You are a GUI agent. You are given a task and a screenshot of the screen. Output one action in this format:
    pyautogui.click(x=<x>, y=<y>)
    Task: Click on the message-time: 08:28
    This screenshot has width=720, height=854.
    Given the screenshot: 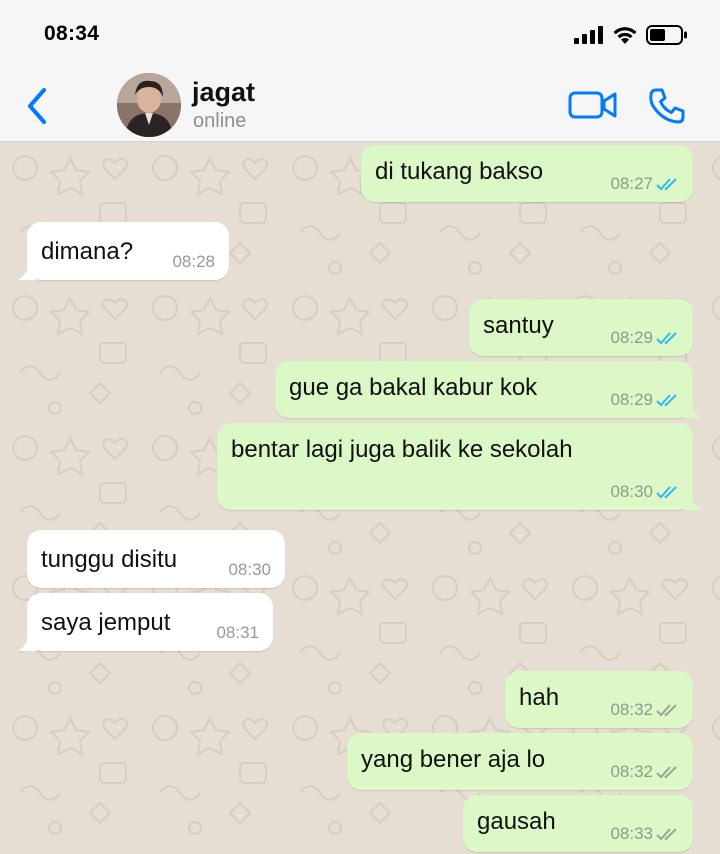 What is the action you would take?
    pyautogui.click(x=193, y=261)
    